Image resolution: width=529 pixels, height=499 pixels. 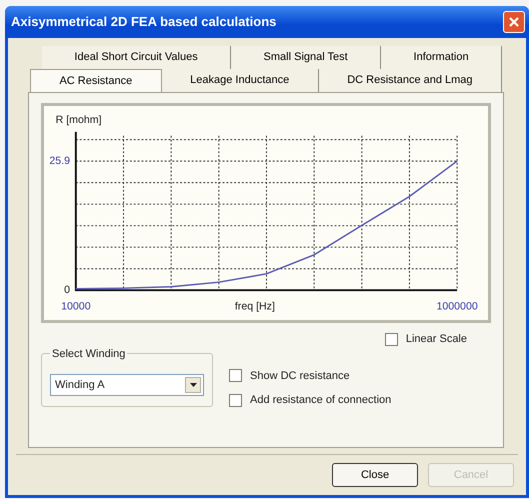 What do you see at coordinates (59, 161) in the screenshot?
I see `y-tick-label: 25.9` at bounding box center [59, 161].